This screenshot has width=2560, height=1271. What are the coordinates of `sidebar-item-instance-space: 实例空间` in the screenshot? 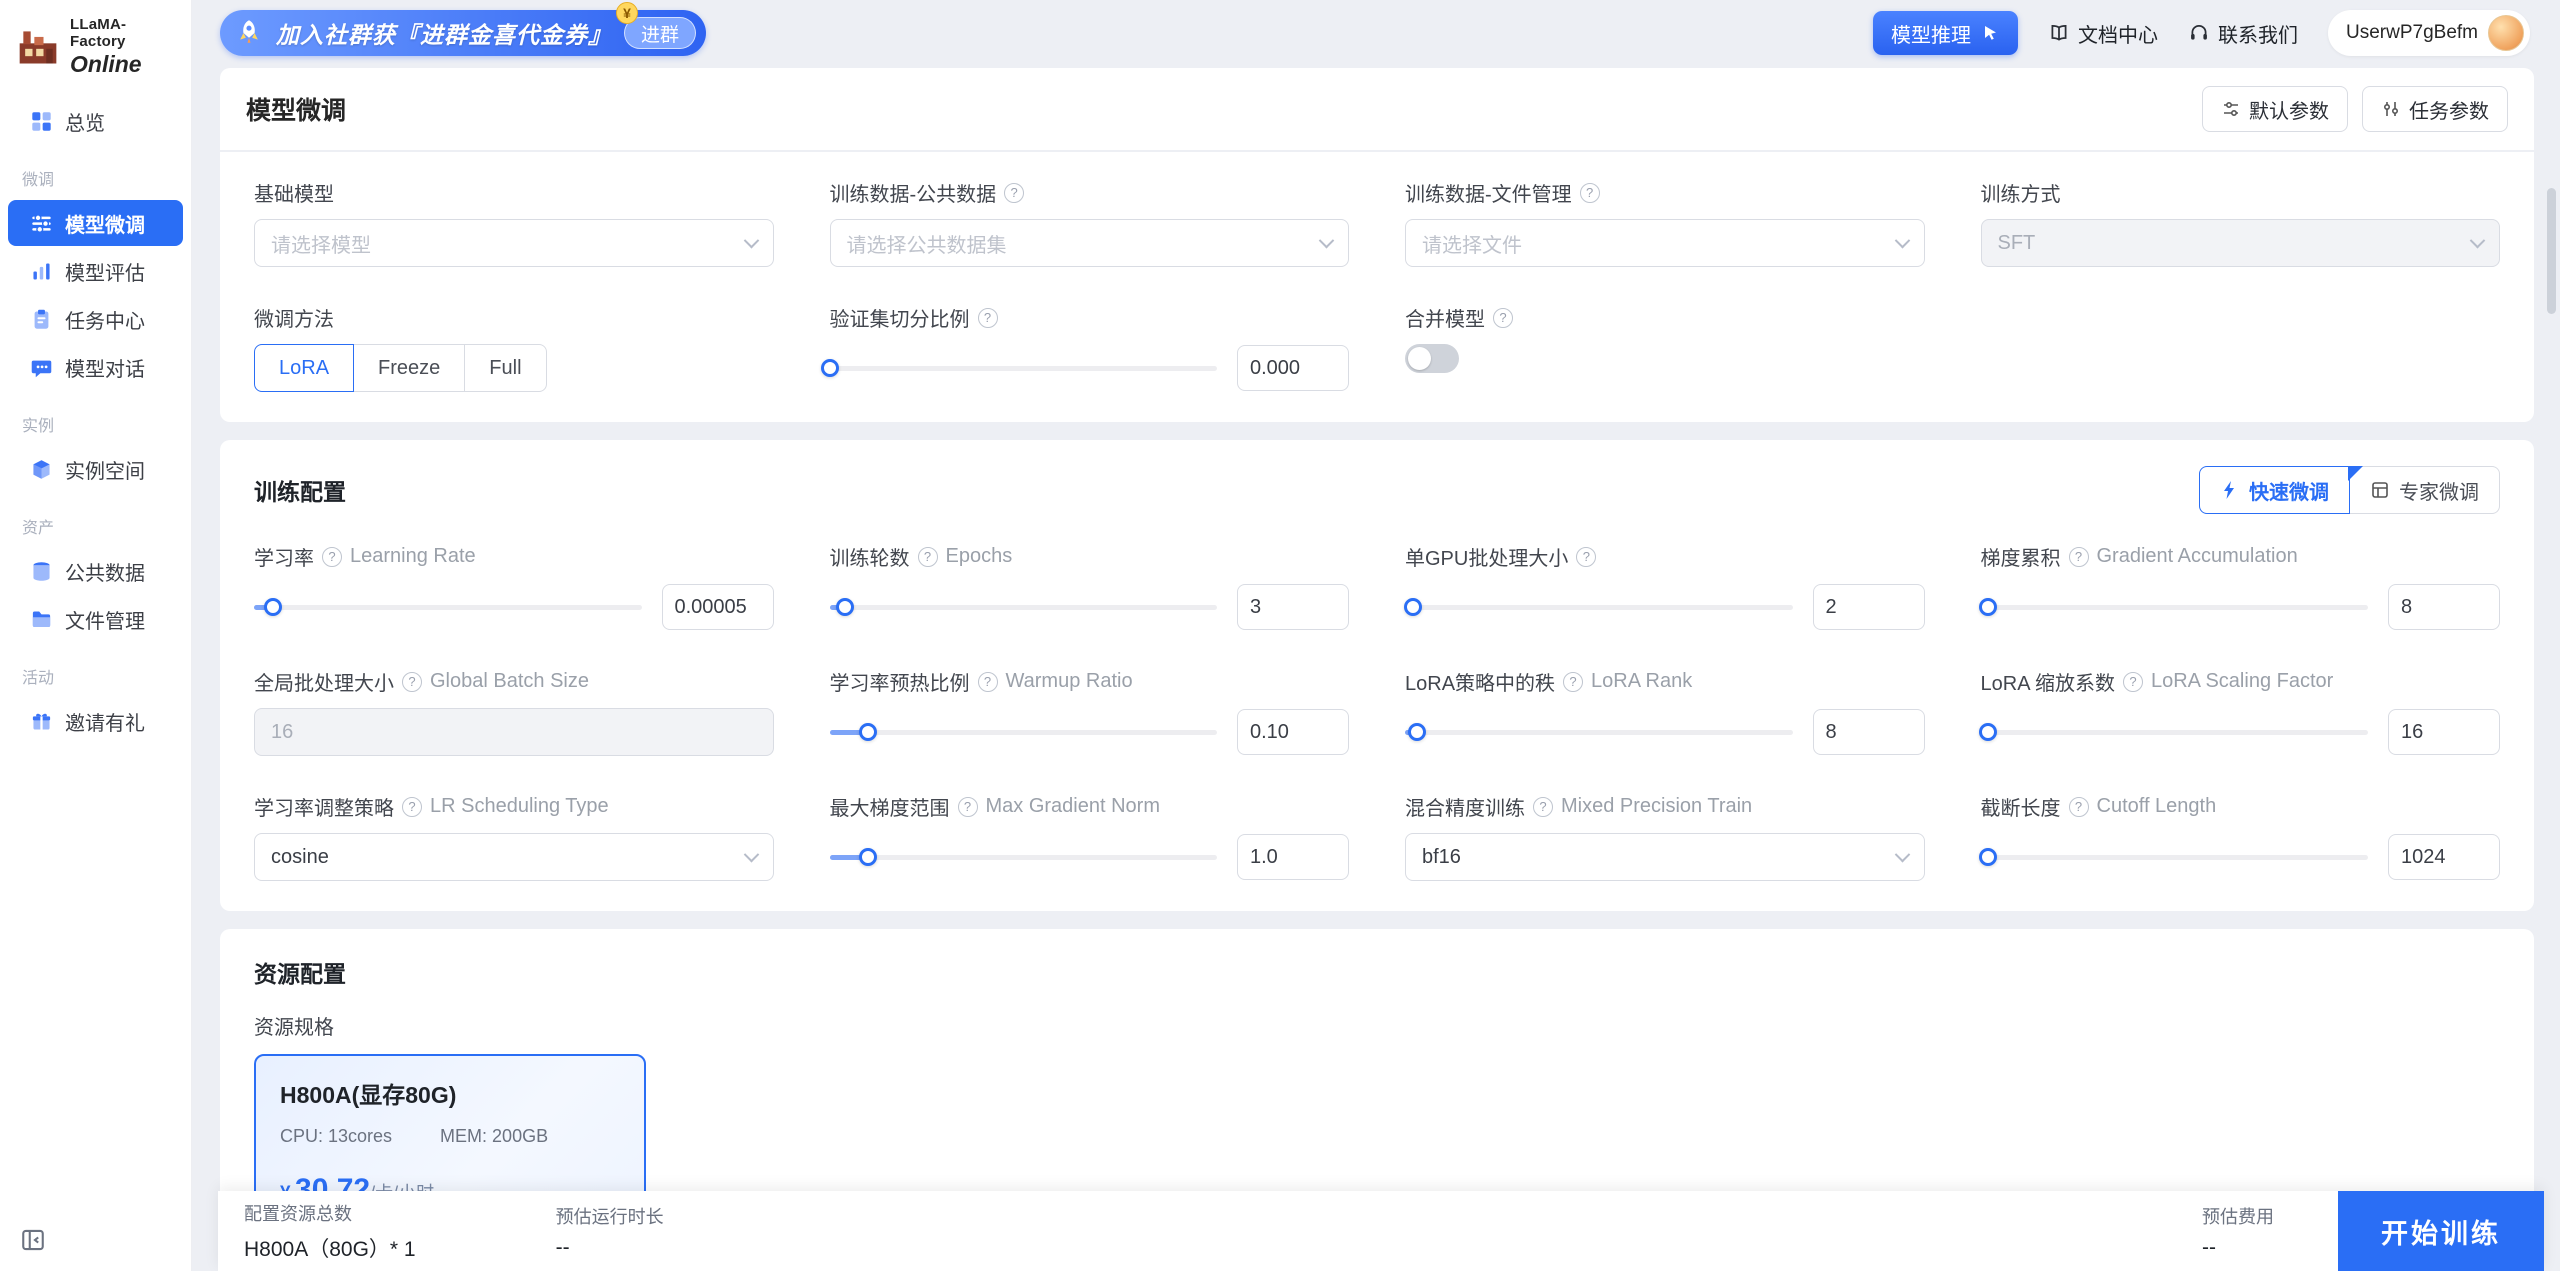 It's located at (95, 469).